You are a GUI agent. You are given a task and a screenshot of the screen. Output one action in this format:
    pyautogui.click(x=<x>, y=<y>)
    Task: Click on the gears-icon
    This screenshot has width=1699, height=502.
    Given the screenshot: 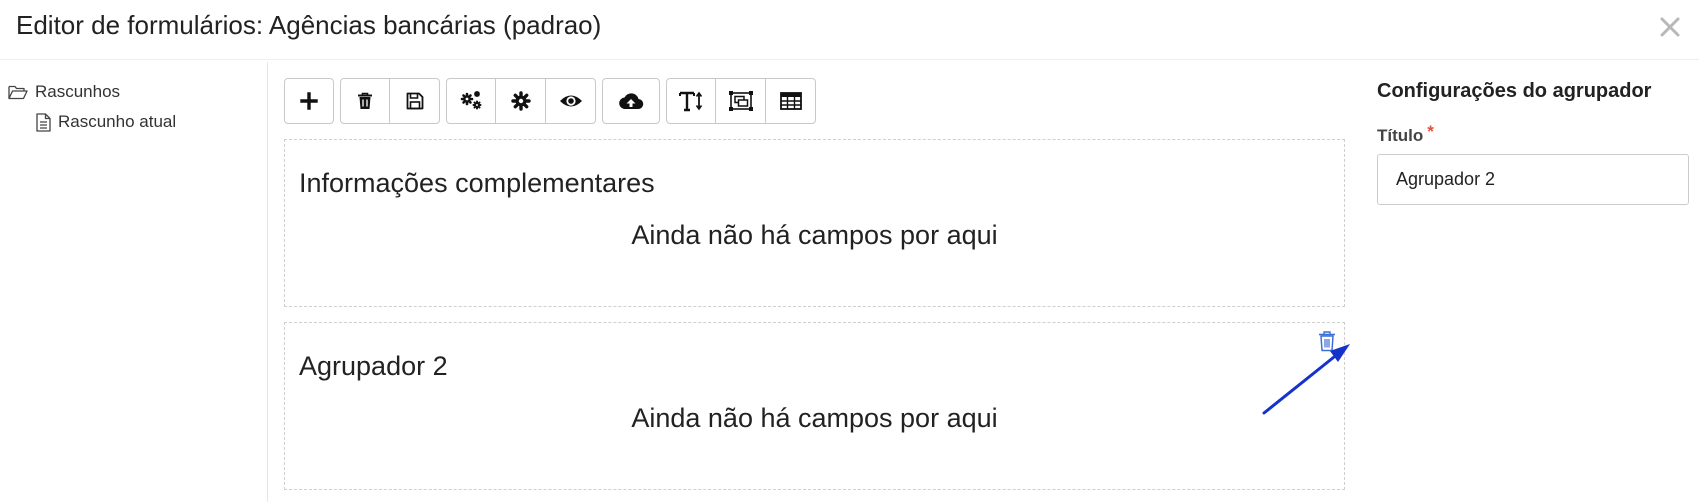 What is the action you would take?
    pyautogui.click(x=471, y=100)
    